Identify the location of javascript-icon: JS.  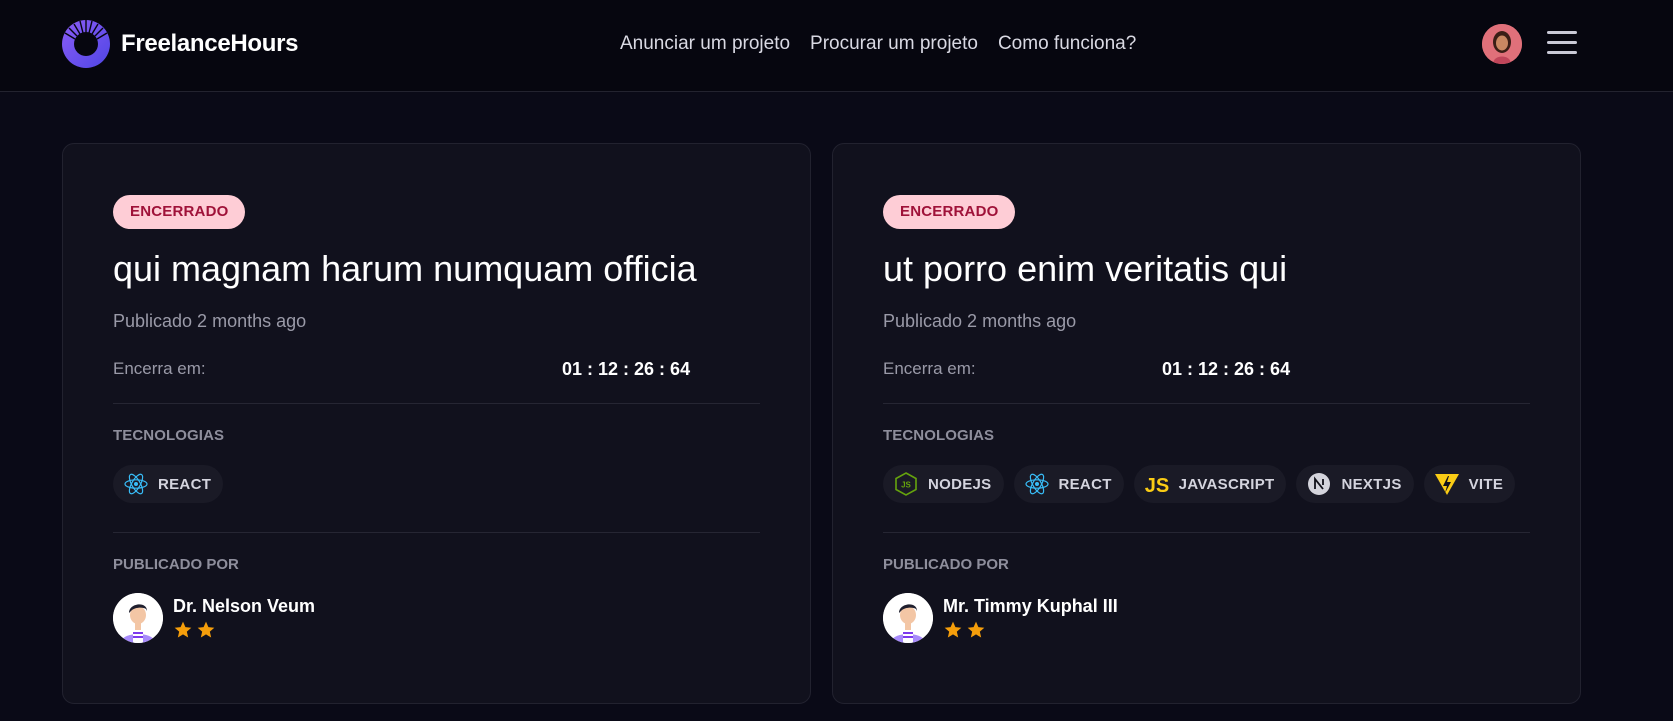
(1157, 484).